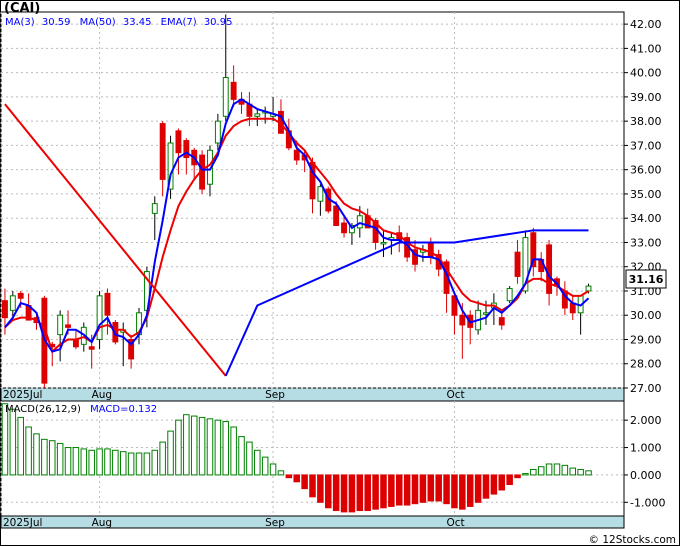  Describe the element at coordinates (179, 22) in the screenshot. I see `legend-ema7-label: EMA(7)` at that location.